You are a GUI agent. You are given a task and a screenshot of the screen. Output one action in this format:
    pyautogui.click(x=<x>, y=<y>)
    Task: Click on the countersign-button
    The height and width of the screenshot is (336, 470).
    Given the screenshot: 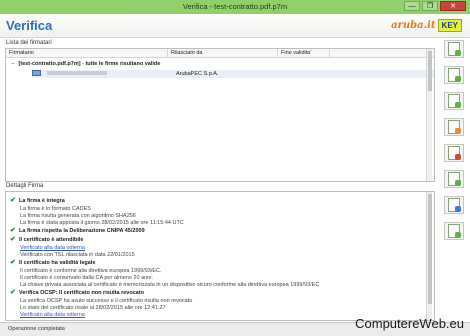 What is the action you would take?
    pyautogui.click(x=454, y=101)
    